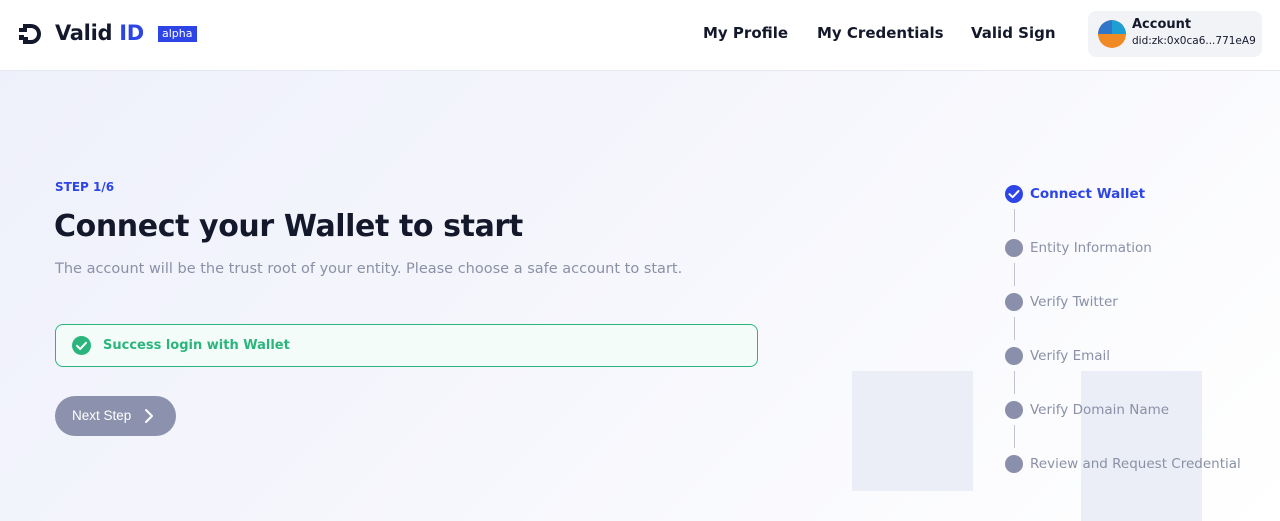 This screenshot has width=1280, height=521. What do you see at coordinates (177, 34) in the screenshot?
I see `alpha-badge: alpha` at bounding box center [177, 34].